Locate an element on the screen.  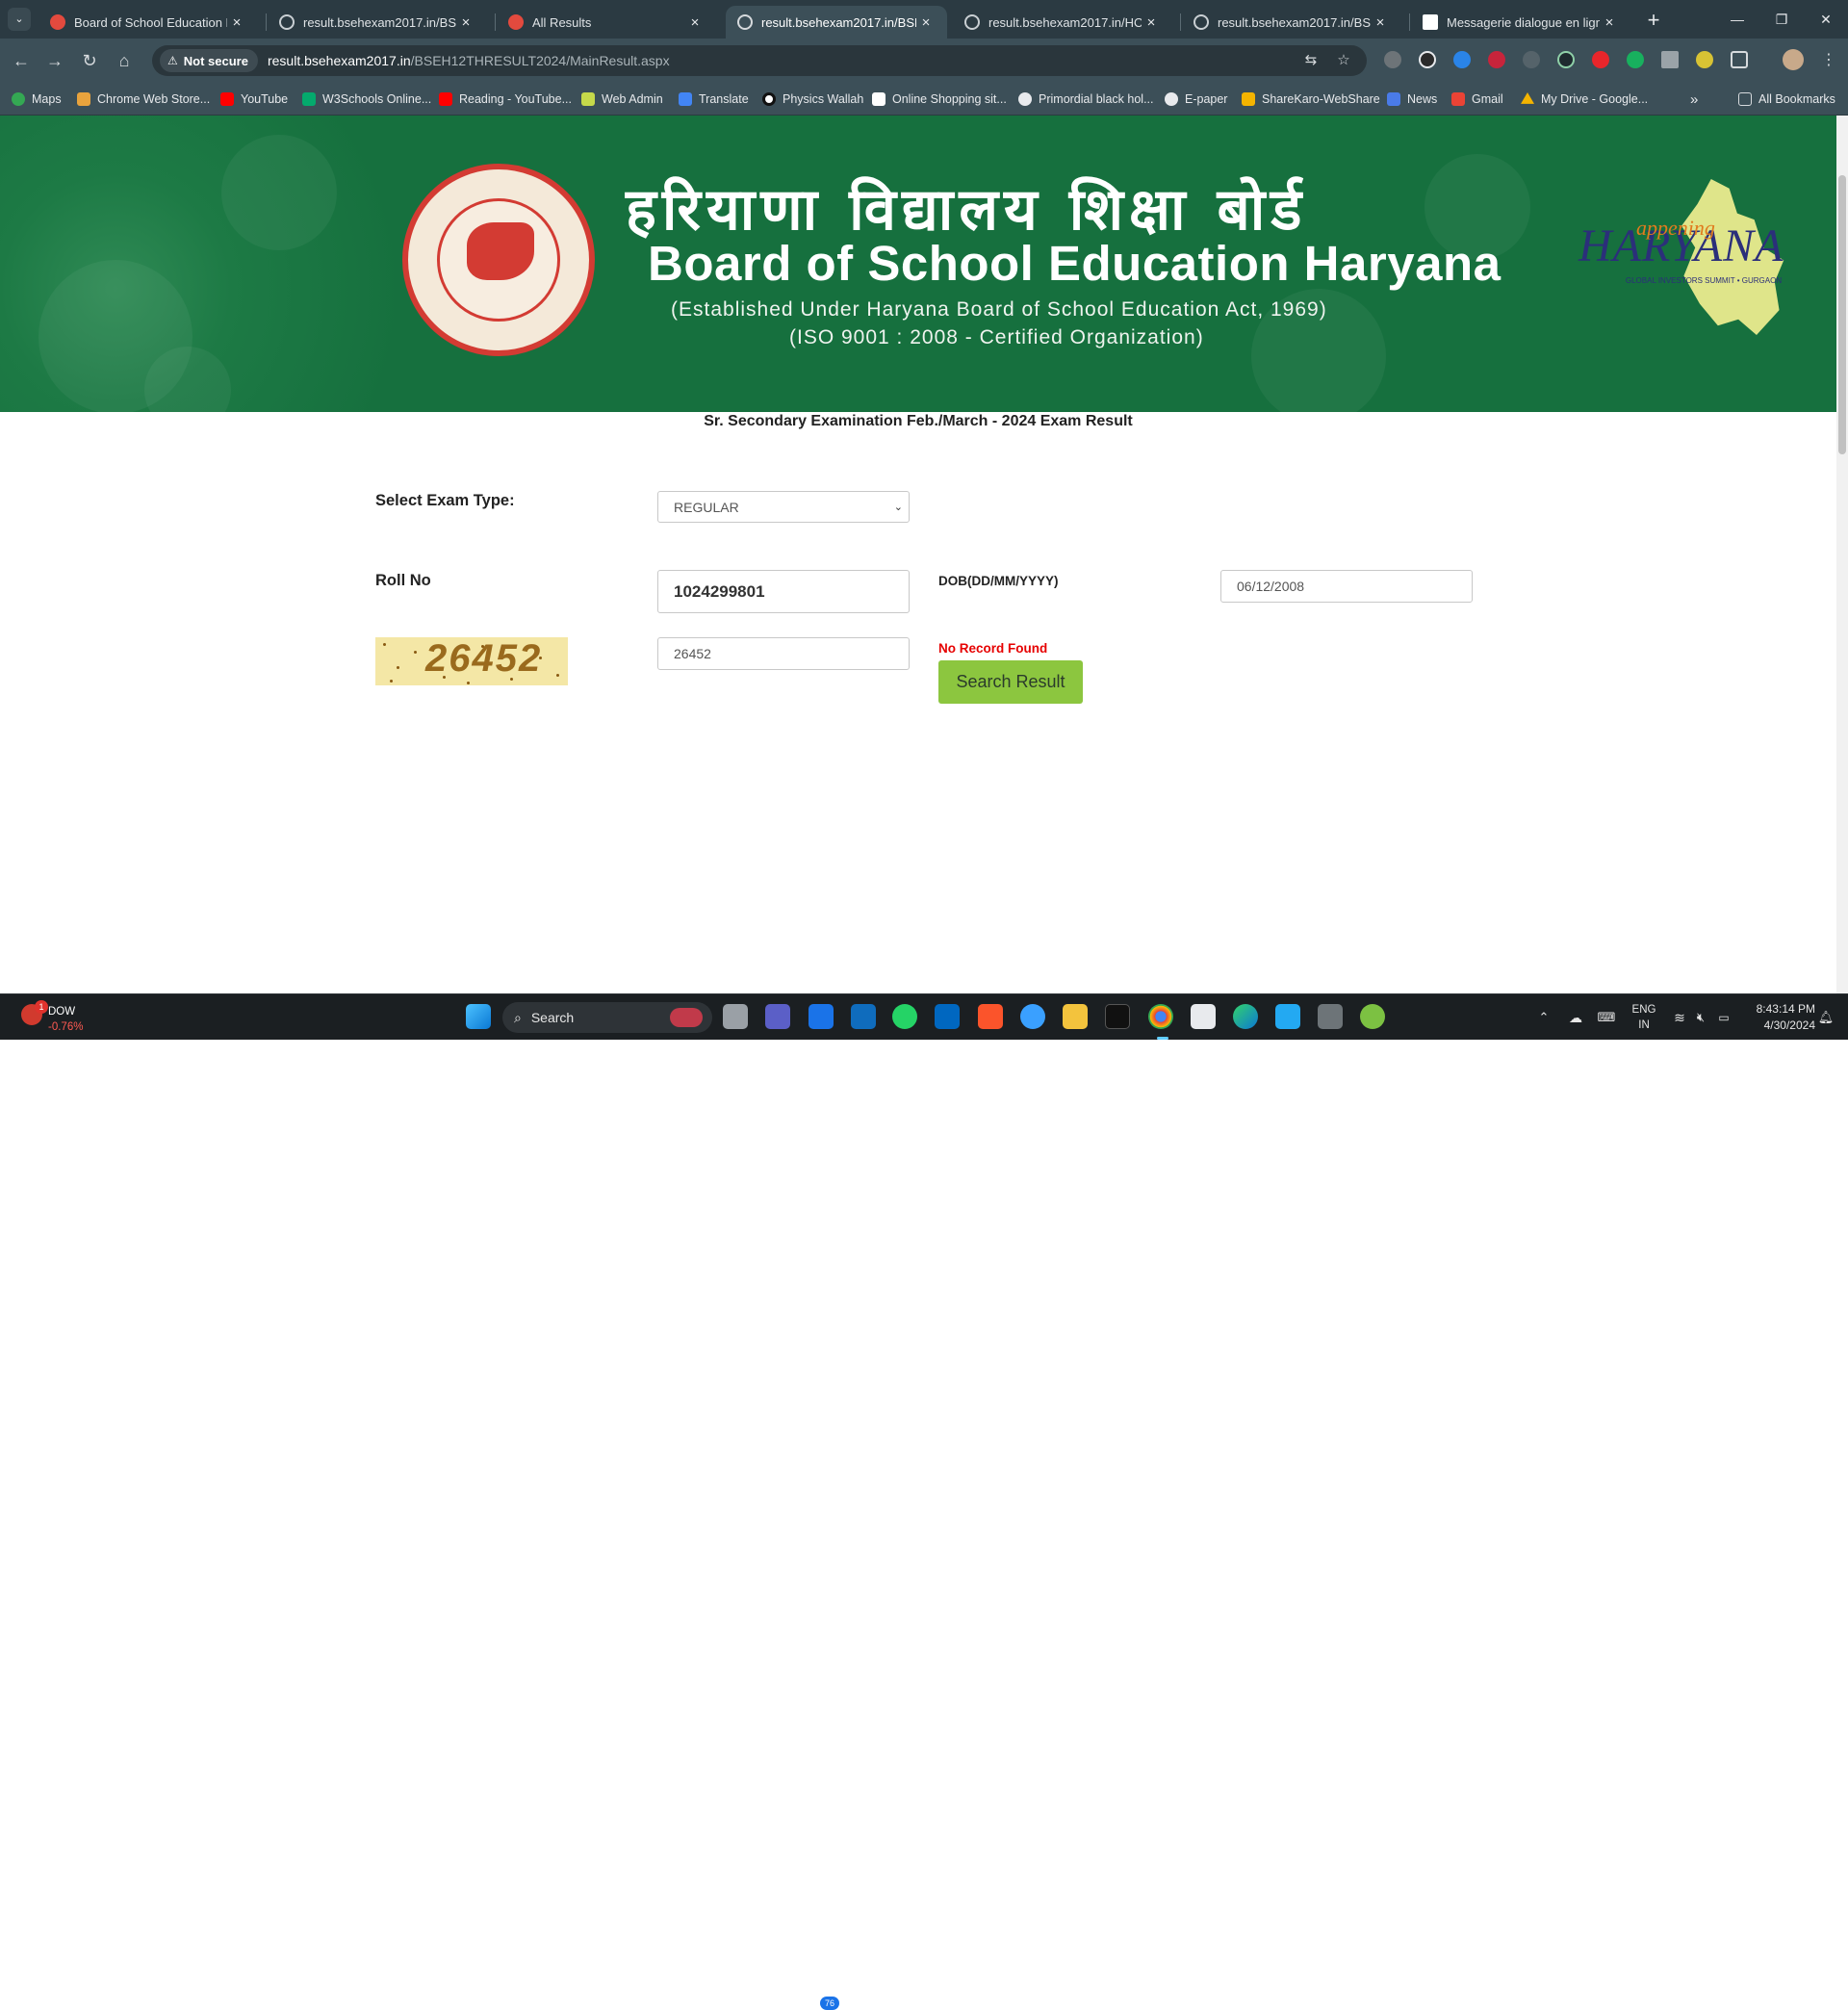
show-hidden-icons-chevron-icon: ⌃ is located at coordinates (1543, 1018).